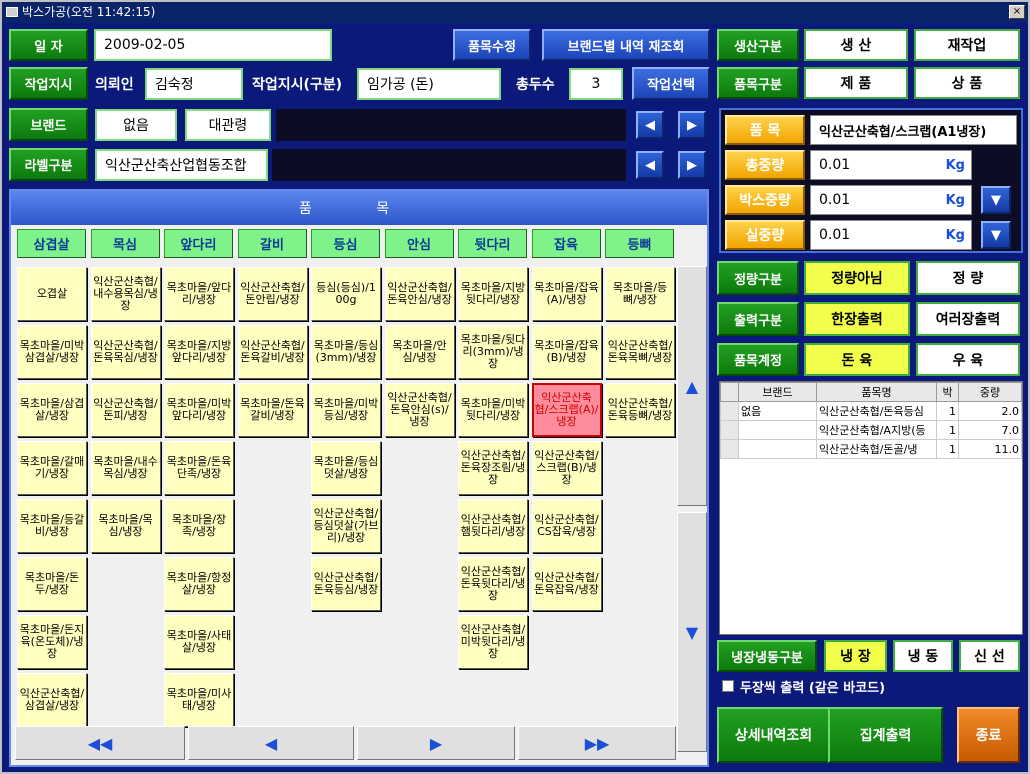 This screenshot has width=1030, height=774. Describe the element at coordinates (272, 243) in the screenshot. I see `category-tab: 갈비` at that location.